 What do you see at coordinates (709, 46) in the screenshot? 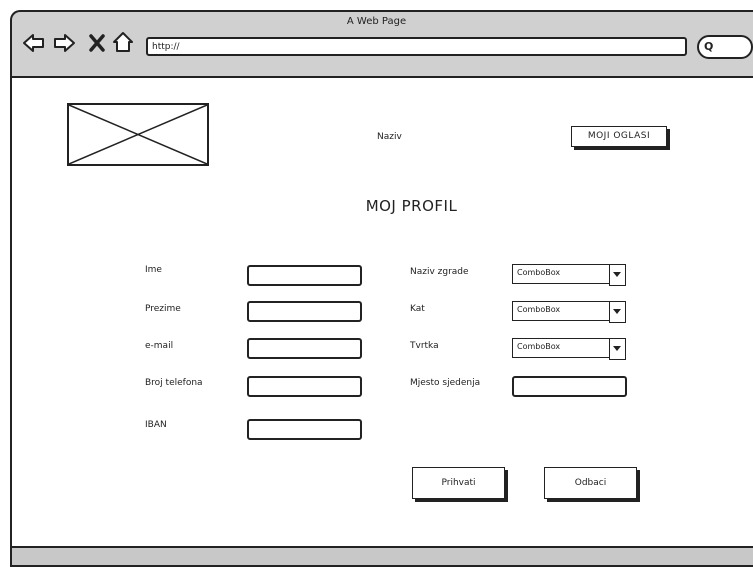
I see `search-icon: Q` at bounding box center [709, 46].